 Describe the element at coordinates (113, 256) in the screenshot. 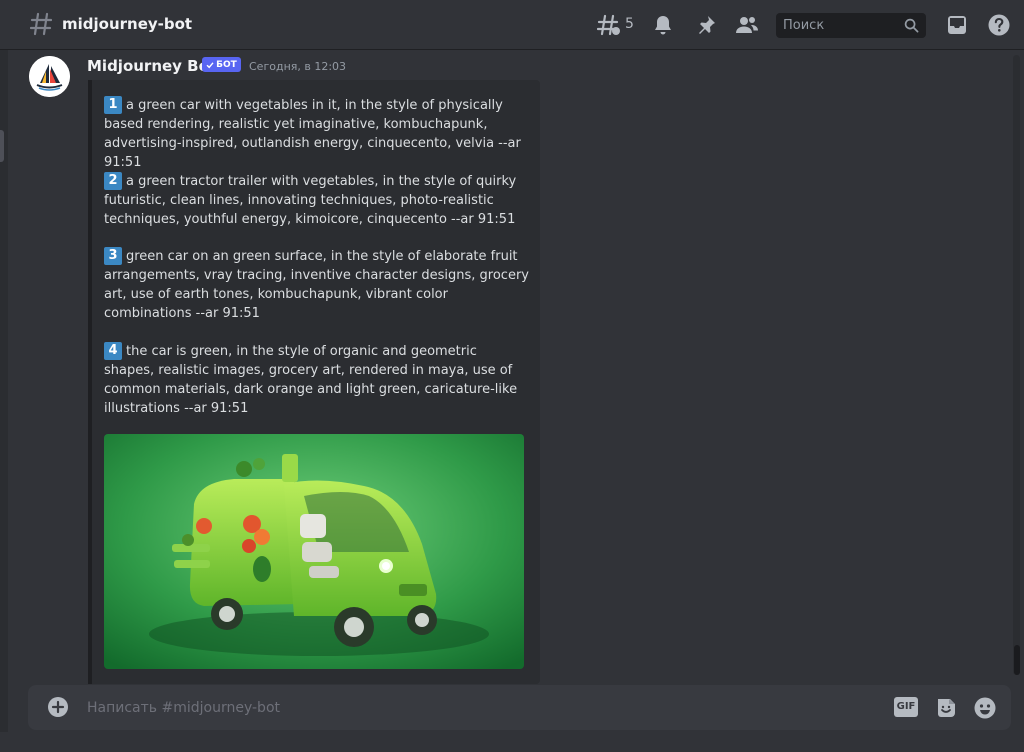

I see `prompt-number-badge: 3` at that location.